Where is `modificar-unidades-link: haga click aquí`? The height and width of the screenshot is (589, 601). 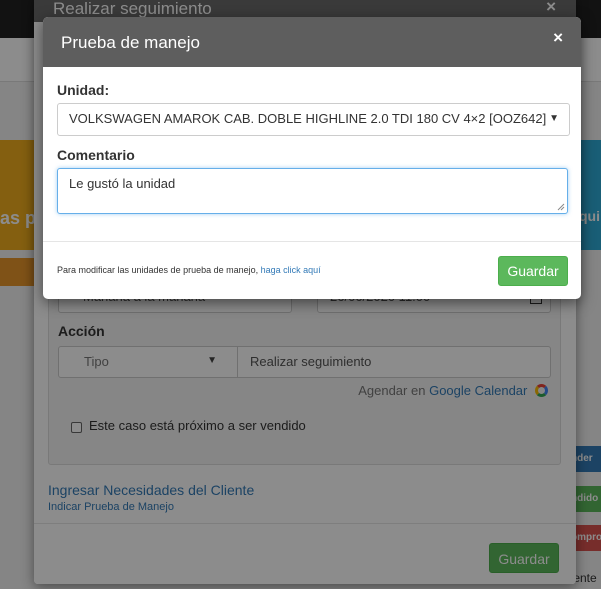
modificar-unidades-link: haga click aquí is located at coordinates (291, 270).